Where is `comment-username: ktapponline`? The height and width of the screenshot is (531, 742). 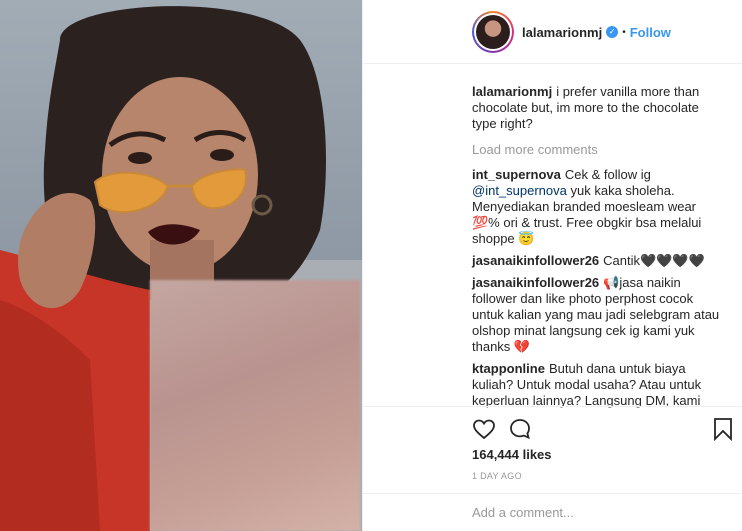 comment-username: ktapponline is located at coordinates (508, 368).